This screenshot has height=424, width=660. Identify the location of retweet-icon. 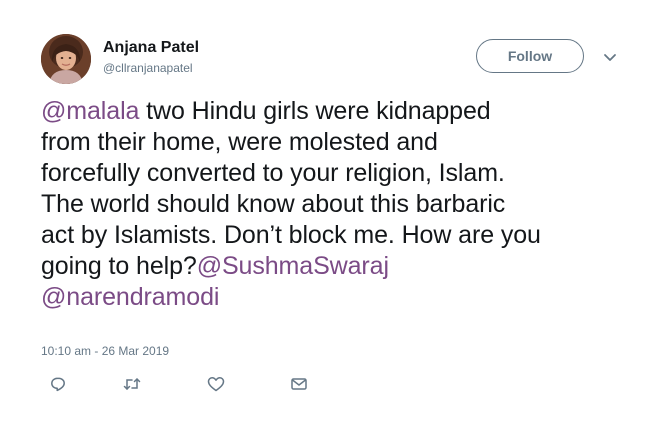
(132, 384).